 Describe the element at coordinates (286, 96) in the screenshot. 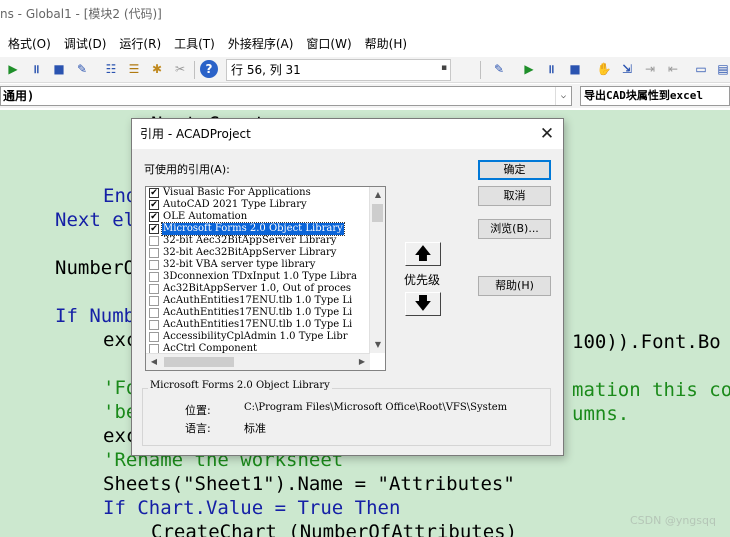

I see `object-combo: 通用) ⌵` at that location.